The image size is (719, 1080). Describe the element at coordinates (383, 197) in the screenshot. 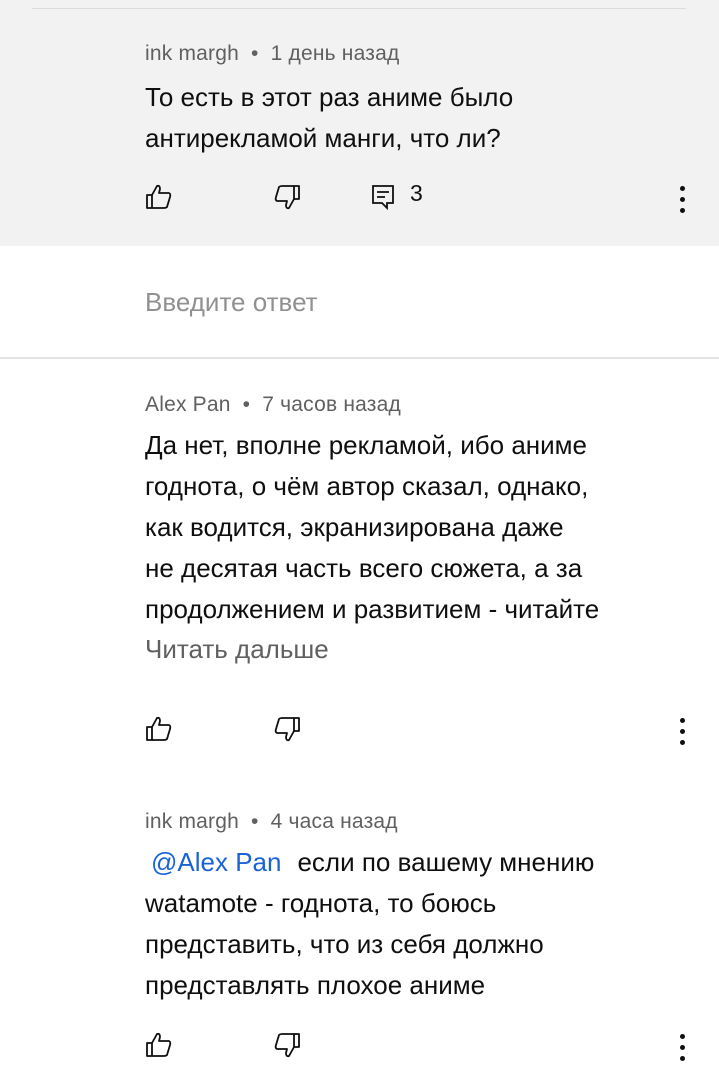

I see `comment-list-icon` at that location.